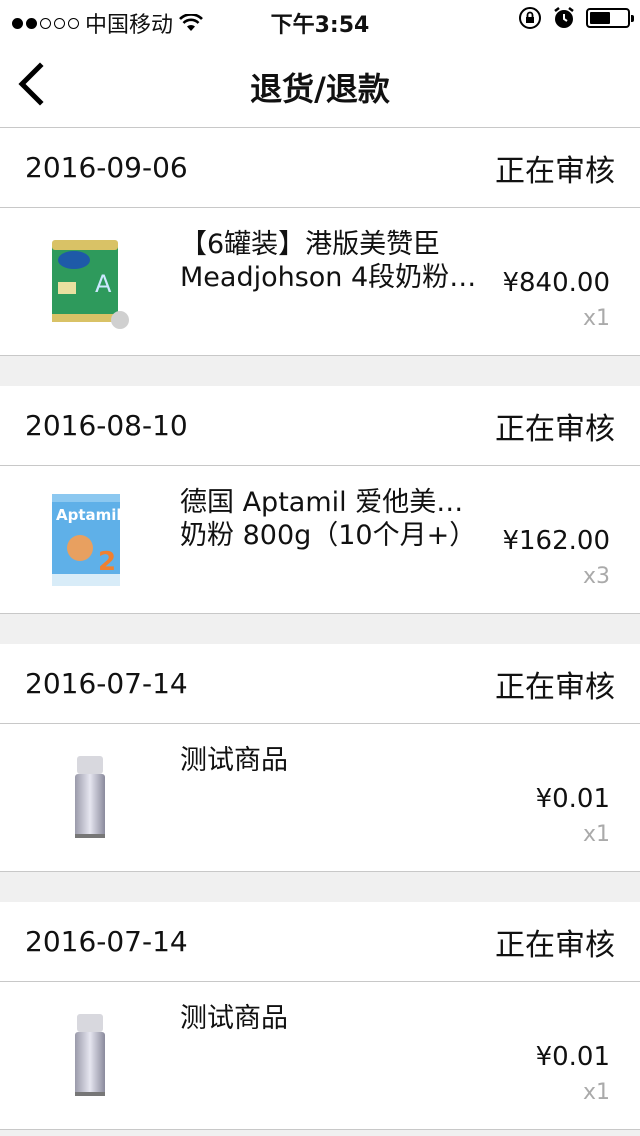 This screenshot has width=640, height=1136. What do you see at coordinates (87, 540) in the screenshot?
I see `product-thumbnail-formula-can-blue: Aptamil 2` at bounding box center [87, 540].